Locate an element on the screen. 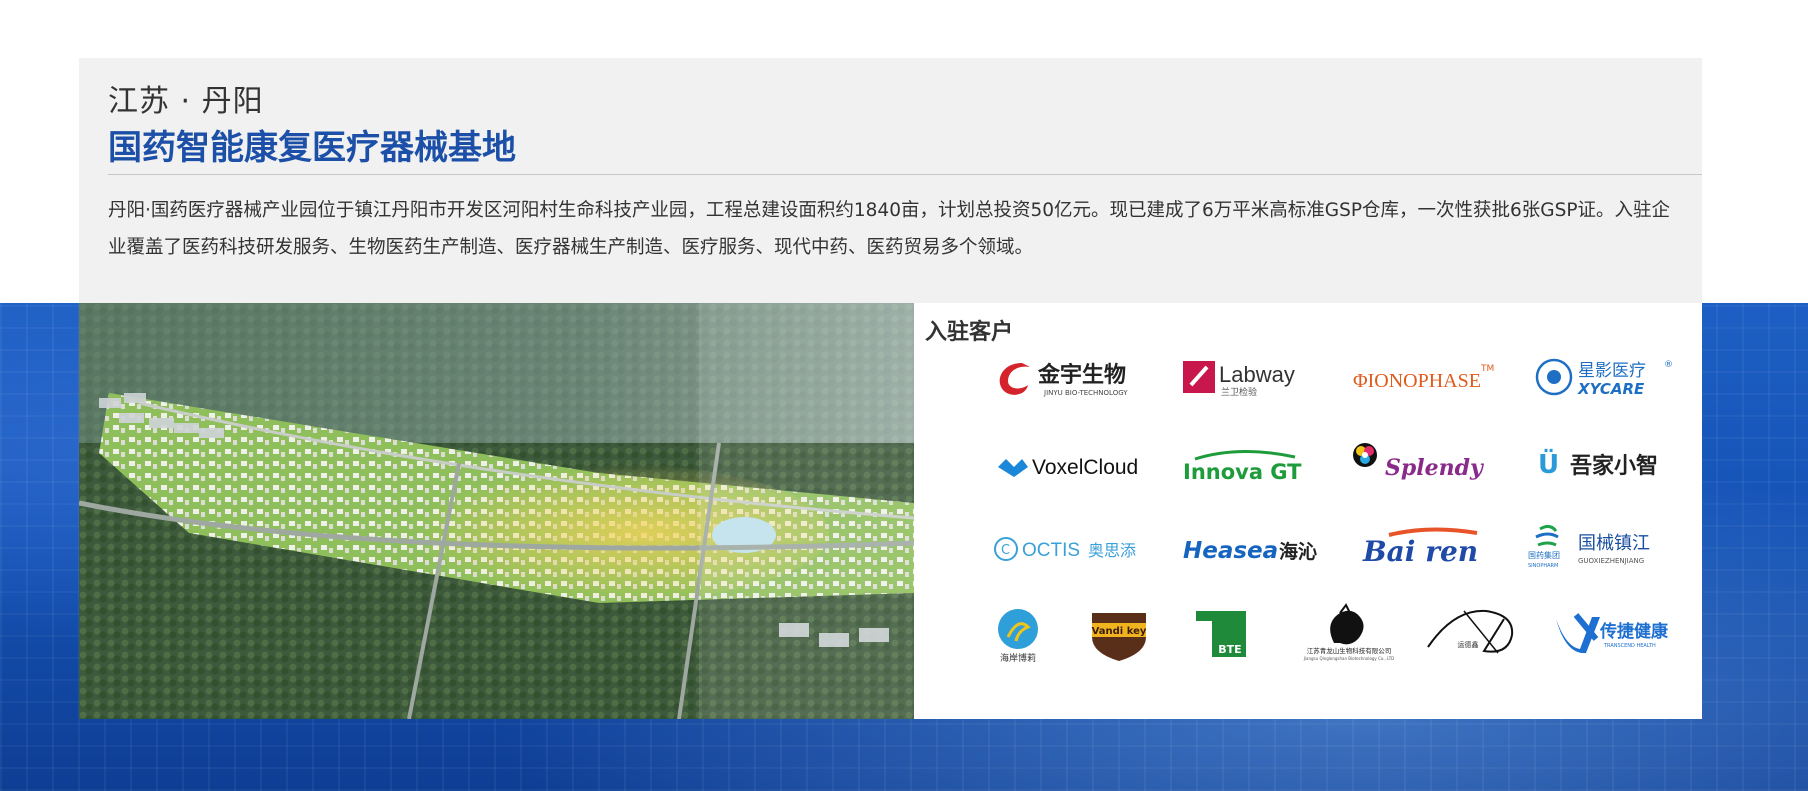 Image resolution: width=1808 pixels, height=791 pixels. logo-splendy: Splendy is located at coordinates (1424, 463).